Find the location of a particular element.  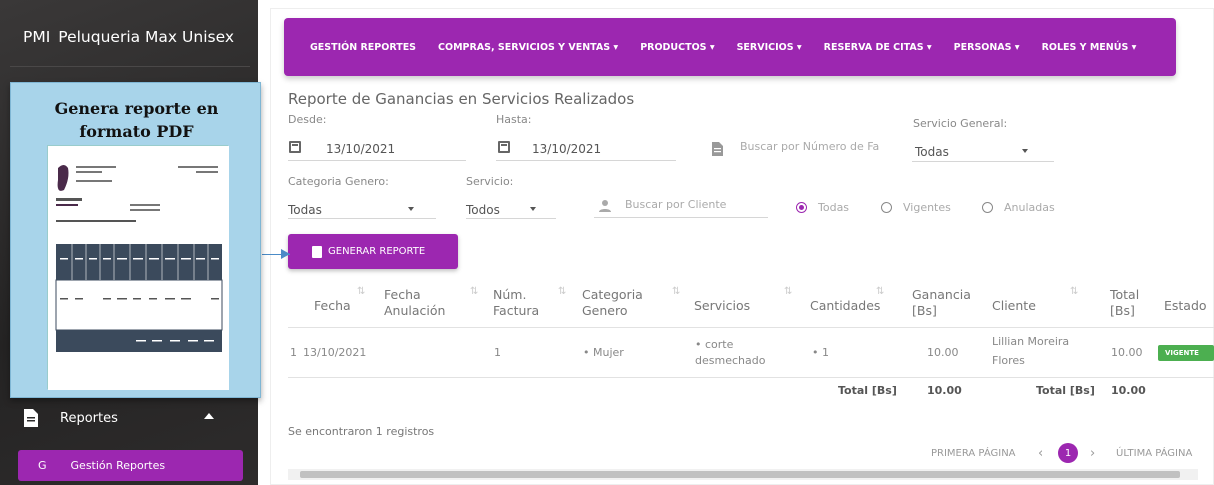

sidebar-item-label: Reportes is located at coordinates (89, 418).